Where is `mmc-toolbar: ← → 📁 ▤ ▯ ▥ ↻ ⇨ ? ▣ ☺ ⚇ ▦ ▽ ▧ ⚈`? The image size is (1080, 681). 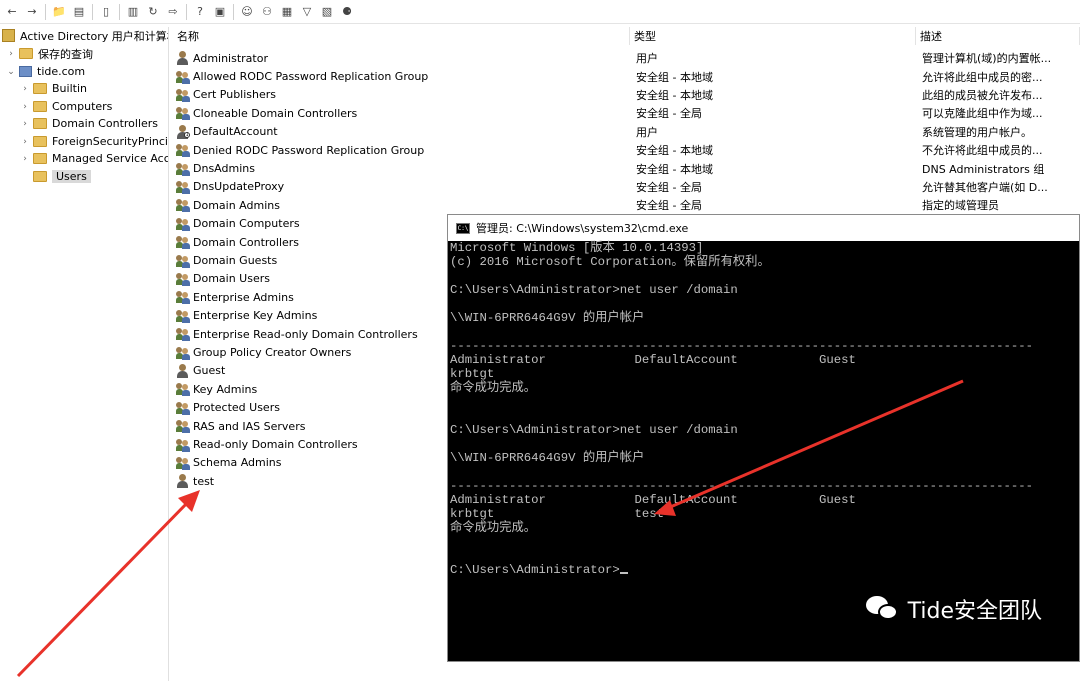 mmc-toolbar: ← → 📁 ▤ ▯ ▥ ↻ ⇨ ? ▣ ☺ ⚇ ▦ ▽ ▧ ⚈ is located at coordinates (540, 12).